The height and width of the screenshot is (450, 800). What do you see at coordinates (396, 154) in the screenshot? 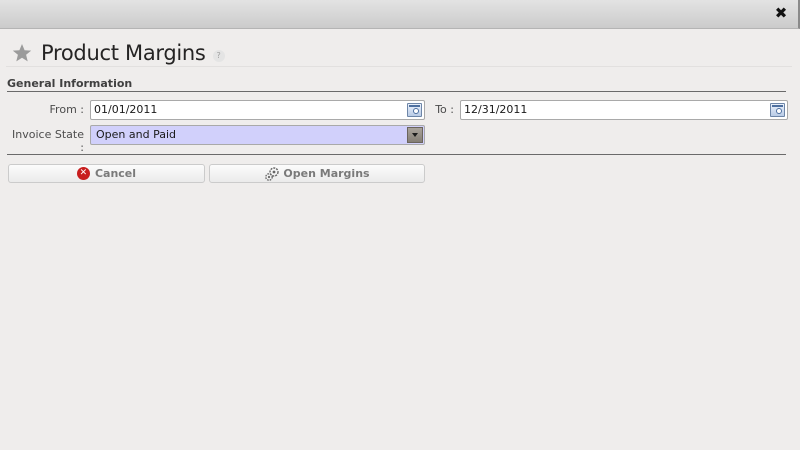
I see `form-divider` at bounding box center [396, 154].